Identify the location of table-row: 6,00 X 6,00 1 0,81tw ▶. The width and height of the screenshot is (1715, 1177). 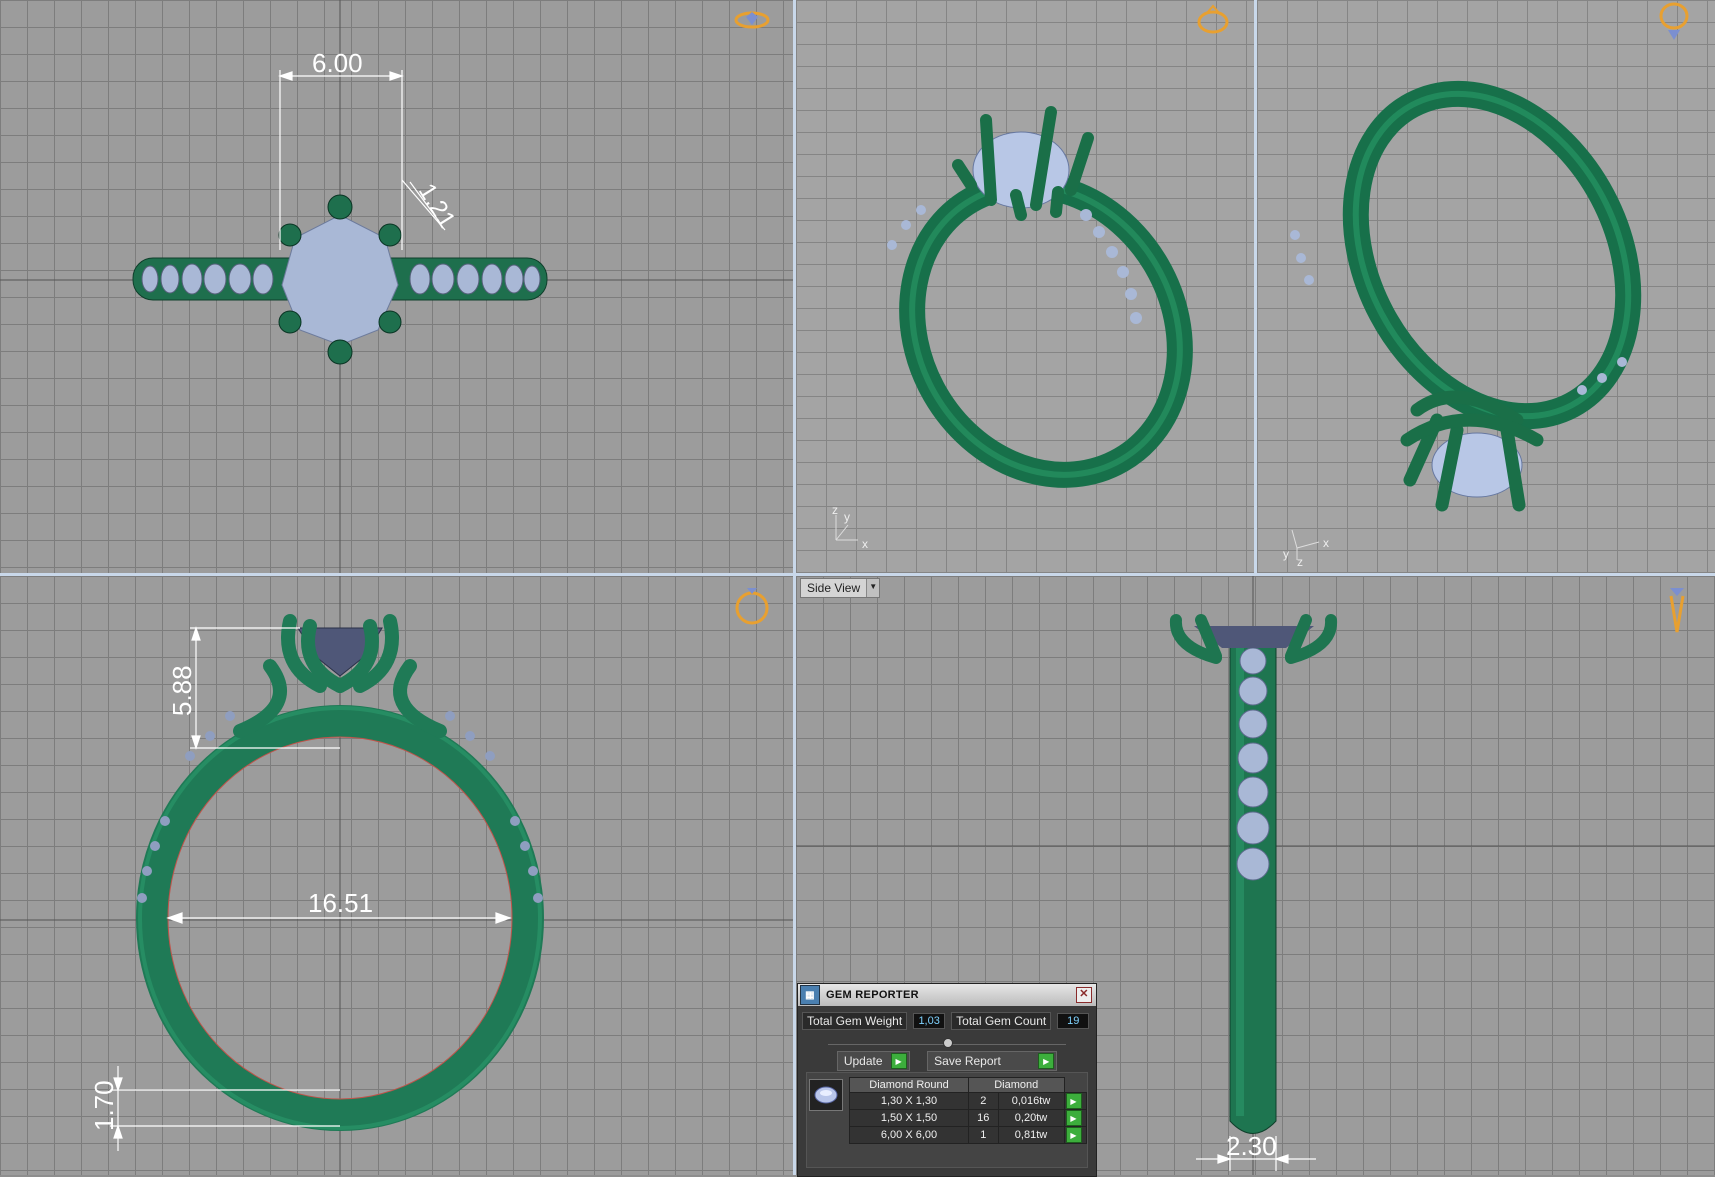
(968, 1135).